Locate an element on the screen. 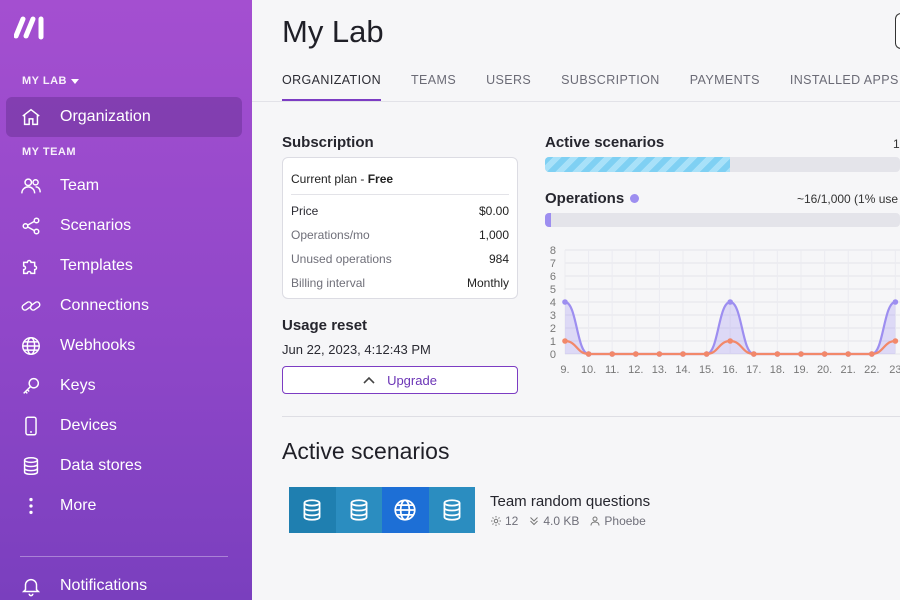 The image size is (900, 600). org-switcher-label: MY LAB is located at coordinates (44, 81).